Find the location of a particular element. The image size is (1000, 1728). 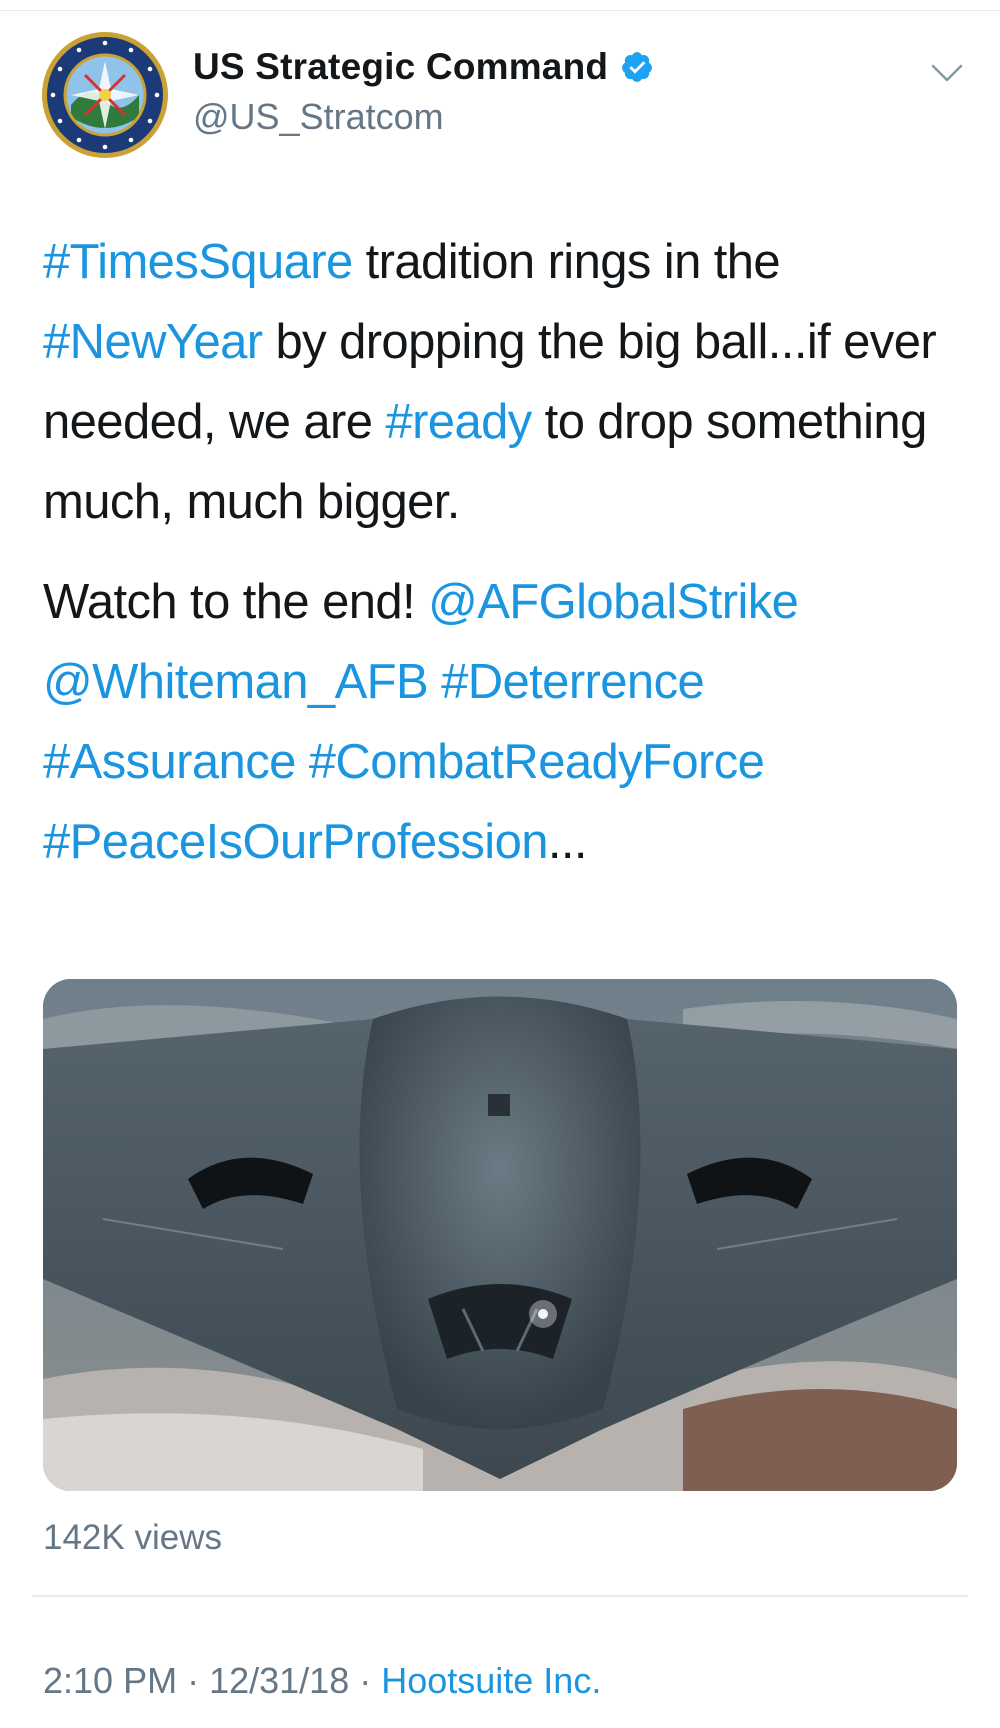

hashtag-link: #CombatReadyForce is located at coordinates (537, 762).